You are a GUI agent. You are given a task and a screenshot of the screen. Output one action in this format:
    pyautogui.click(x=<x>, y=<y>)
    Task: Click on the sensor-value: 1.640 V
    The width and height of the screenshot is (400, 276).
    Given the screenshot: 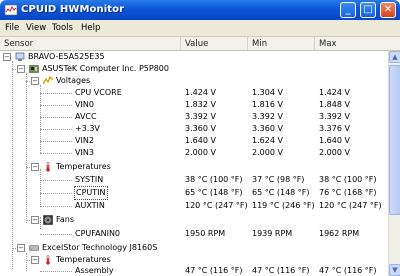 What is the action you would take?
    pyautogui.click(x=200, y=140)
    